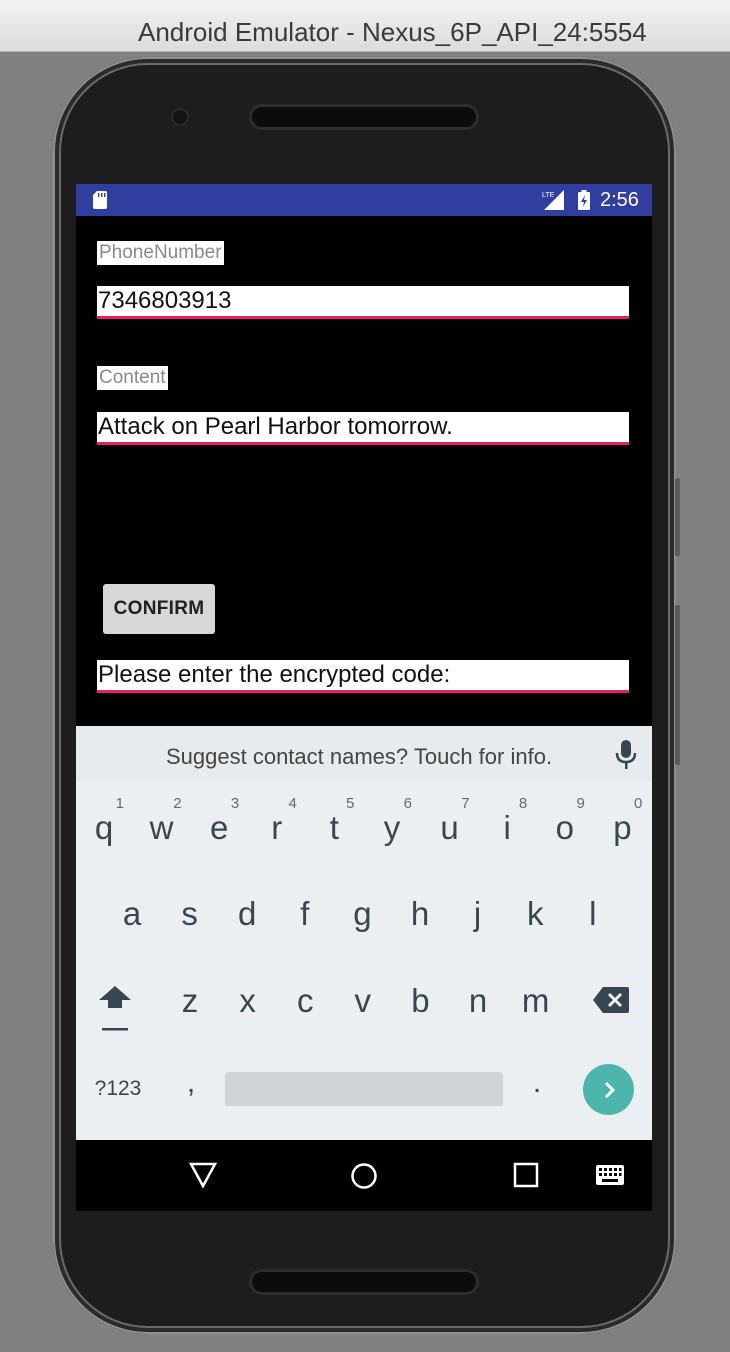  What do you see at coordinates (235, 803) in the screenshot?
I see `key-number-hint: 3` at bounding box center [235, 803].